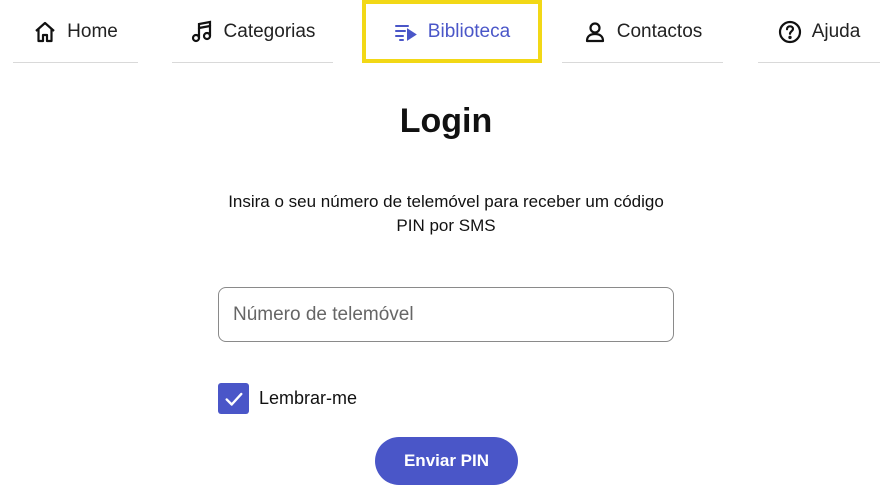  What do you see at coordinates (406, 32) in the screenshot?
I see `playlist-icon` at bounding box center [406, 32].